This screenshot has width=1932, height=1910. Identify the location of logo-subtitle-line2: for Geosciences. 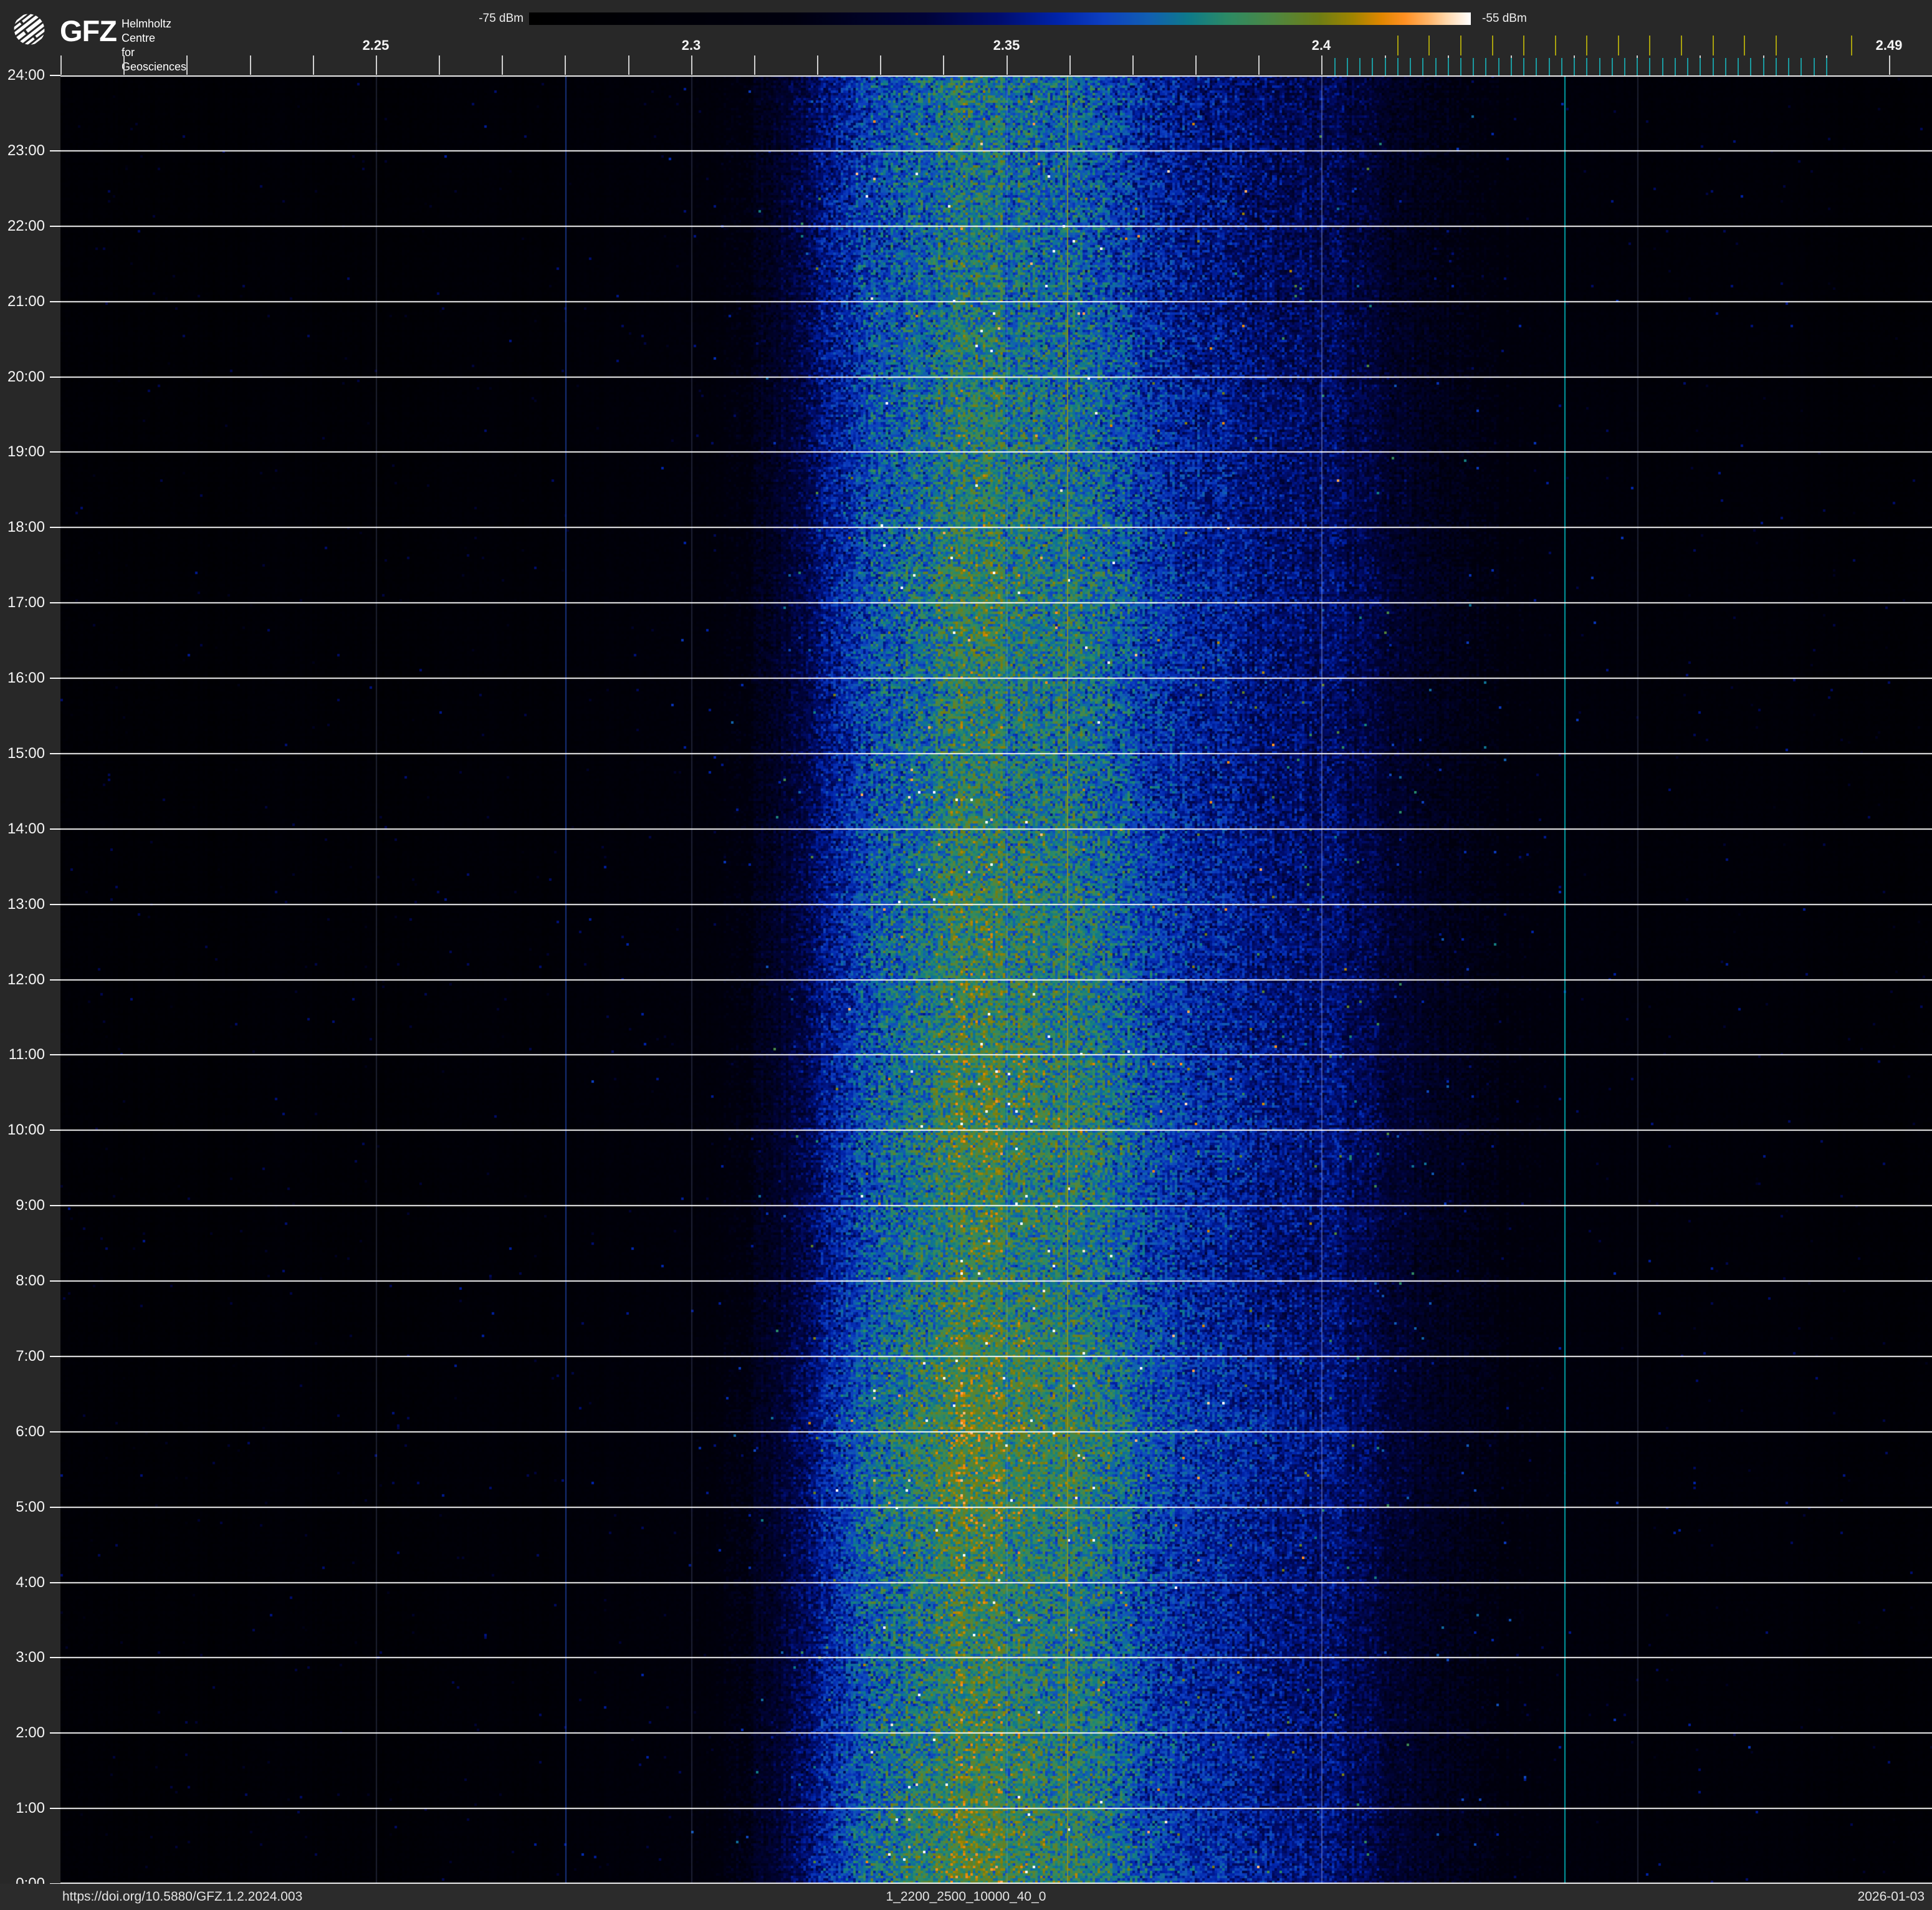
(154, 59).